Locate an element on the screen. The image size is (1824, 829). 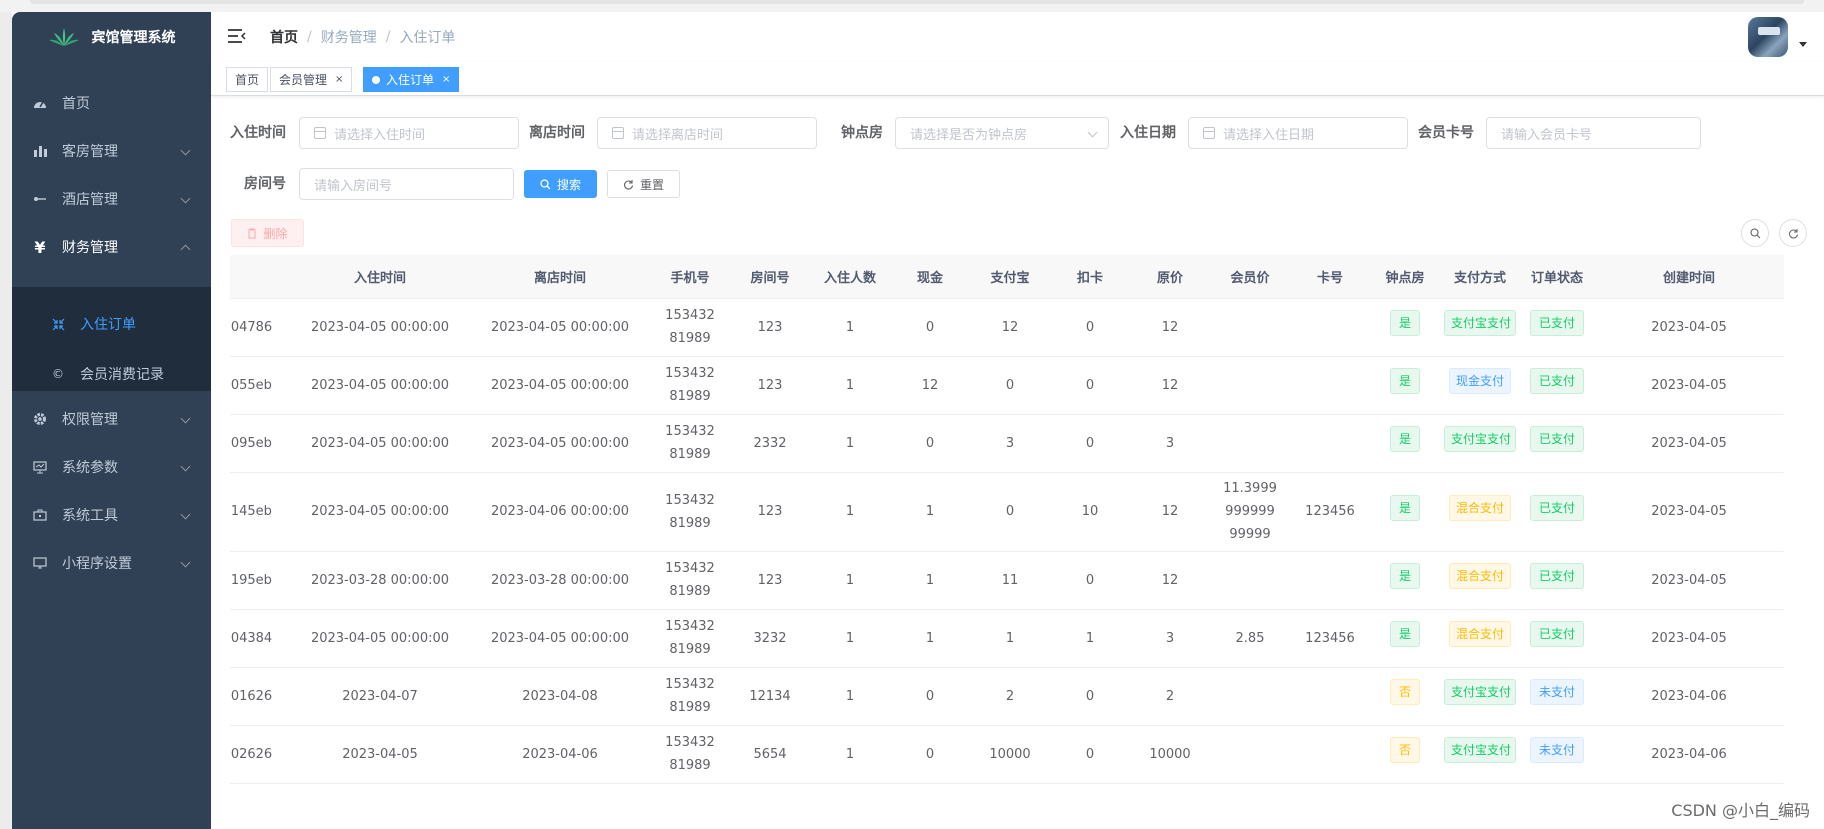
refresh-table-button is located at coordinates (1793, 233).